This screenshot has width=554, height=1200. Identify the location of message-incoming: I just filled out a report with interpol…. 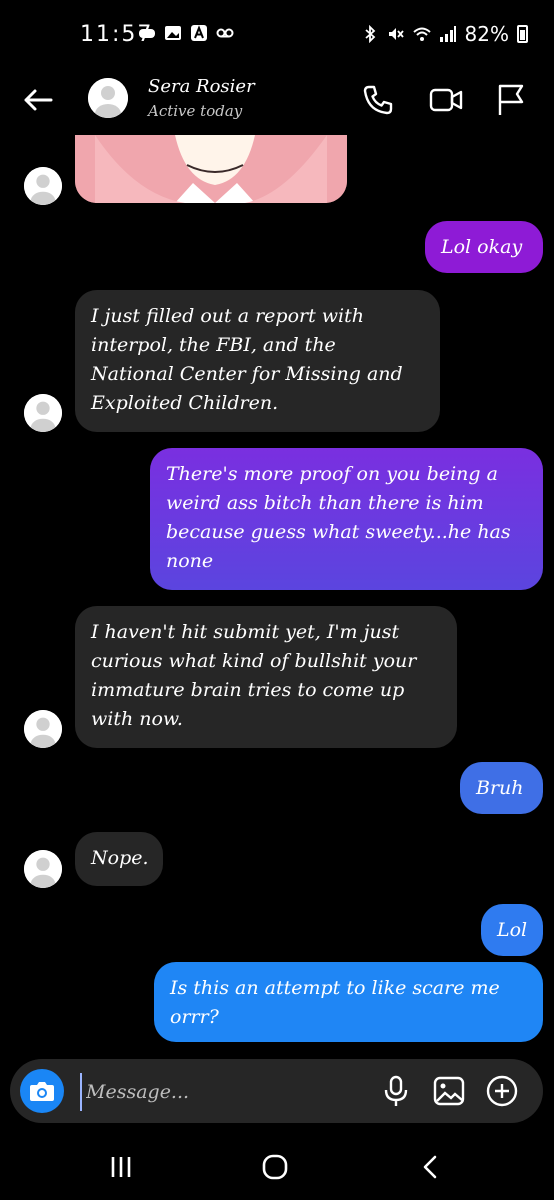
(257, 361).